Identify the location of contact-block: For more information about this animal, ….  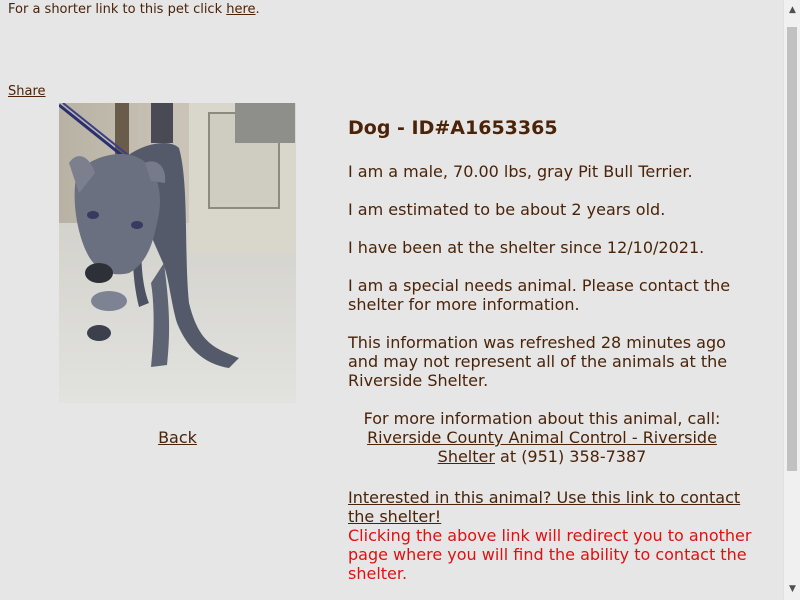
(542, 437).